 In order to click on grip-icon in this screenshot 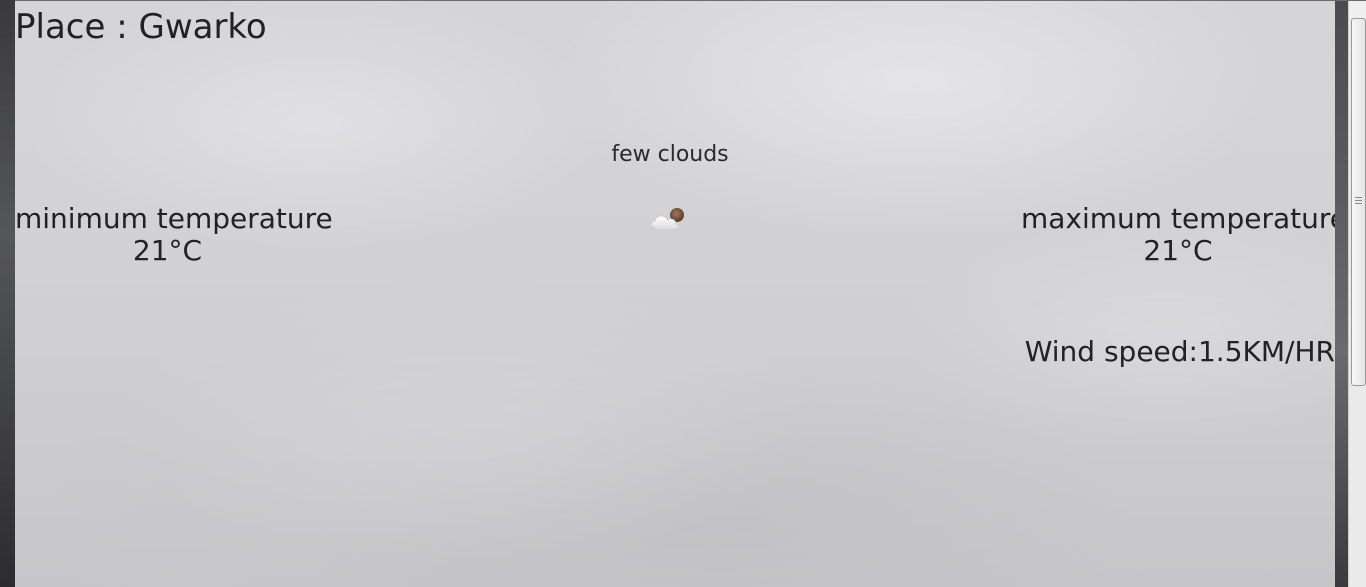, I will do `click(1358, 200)`.